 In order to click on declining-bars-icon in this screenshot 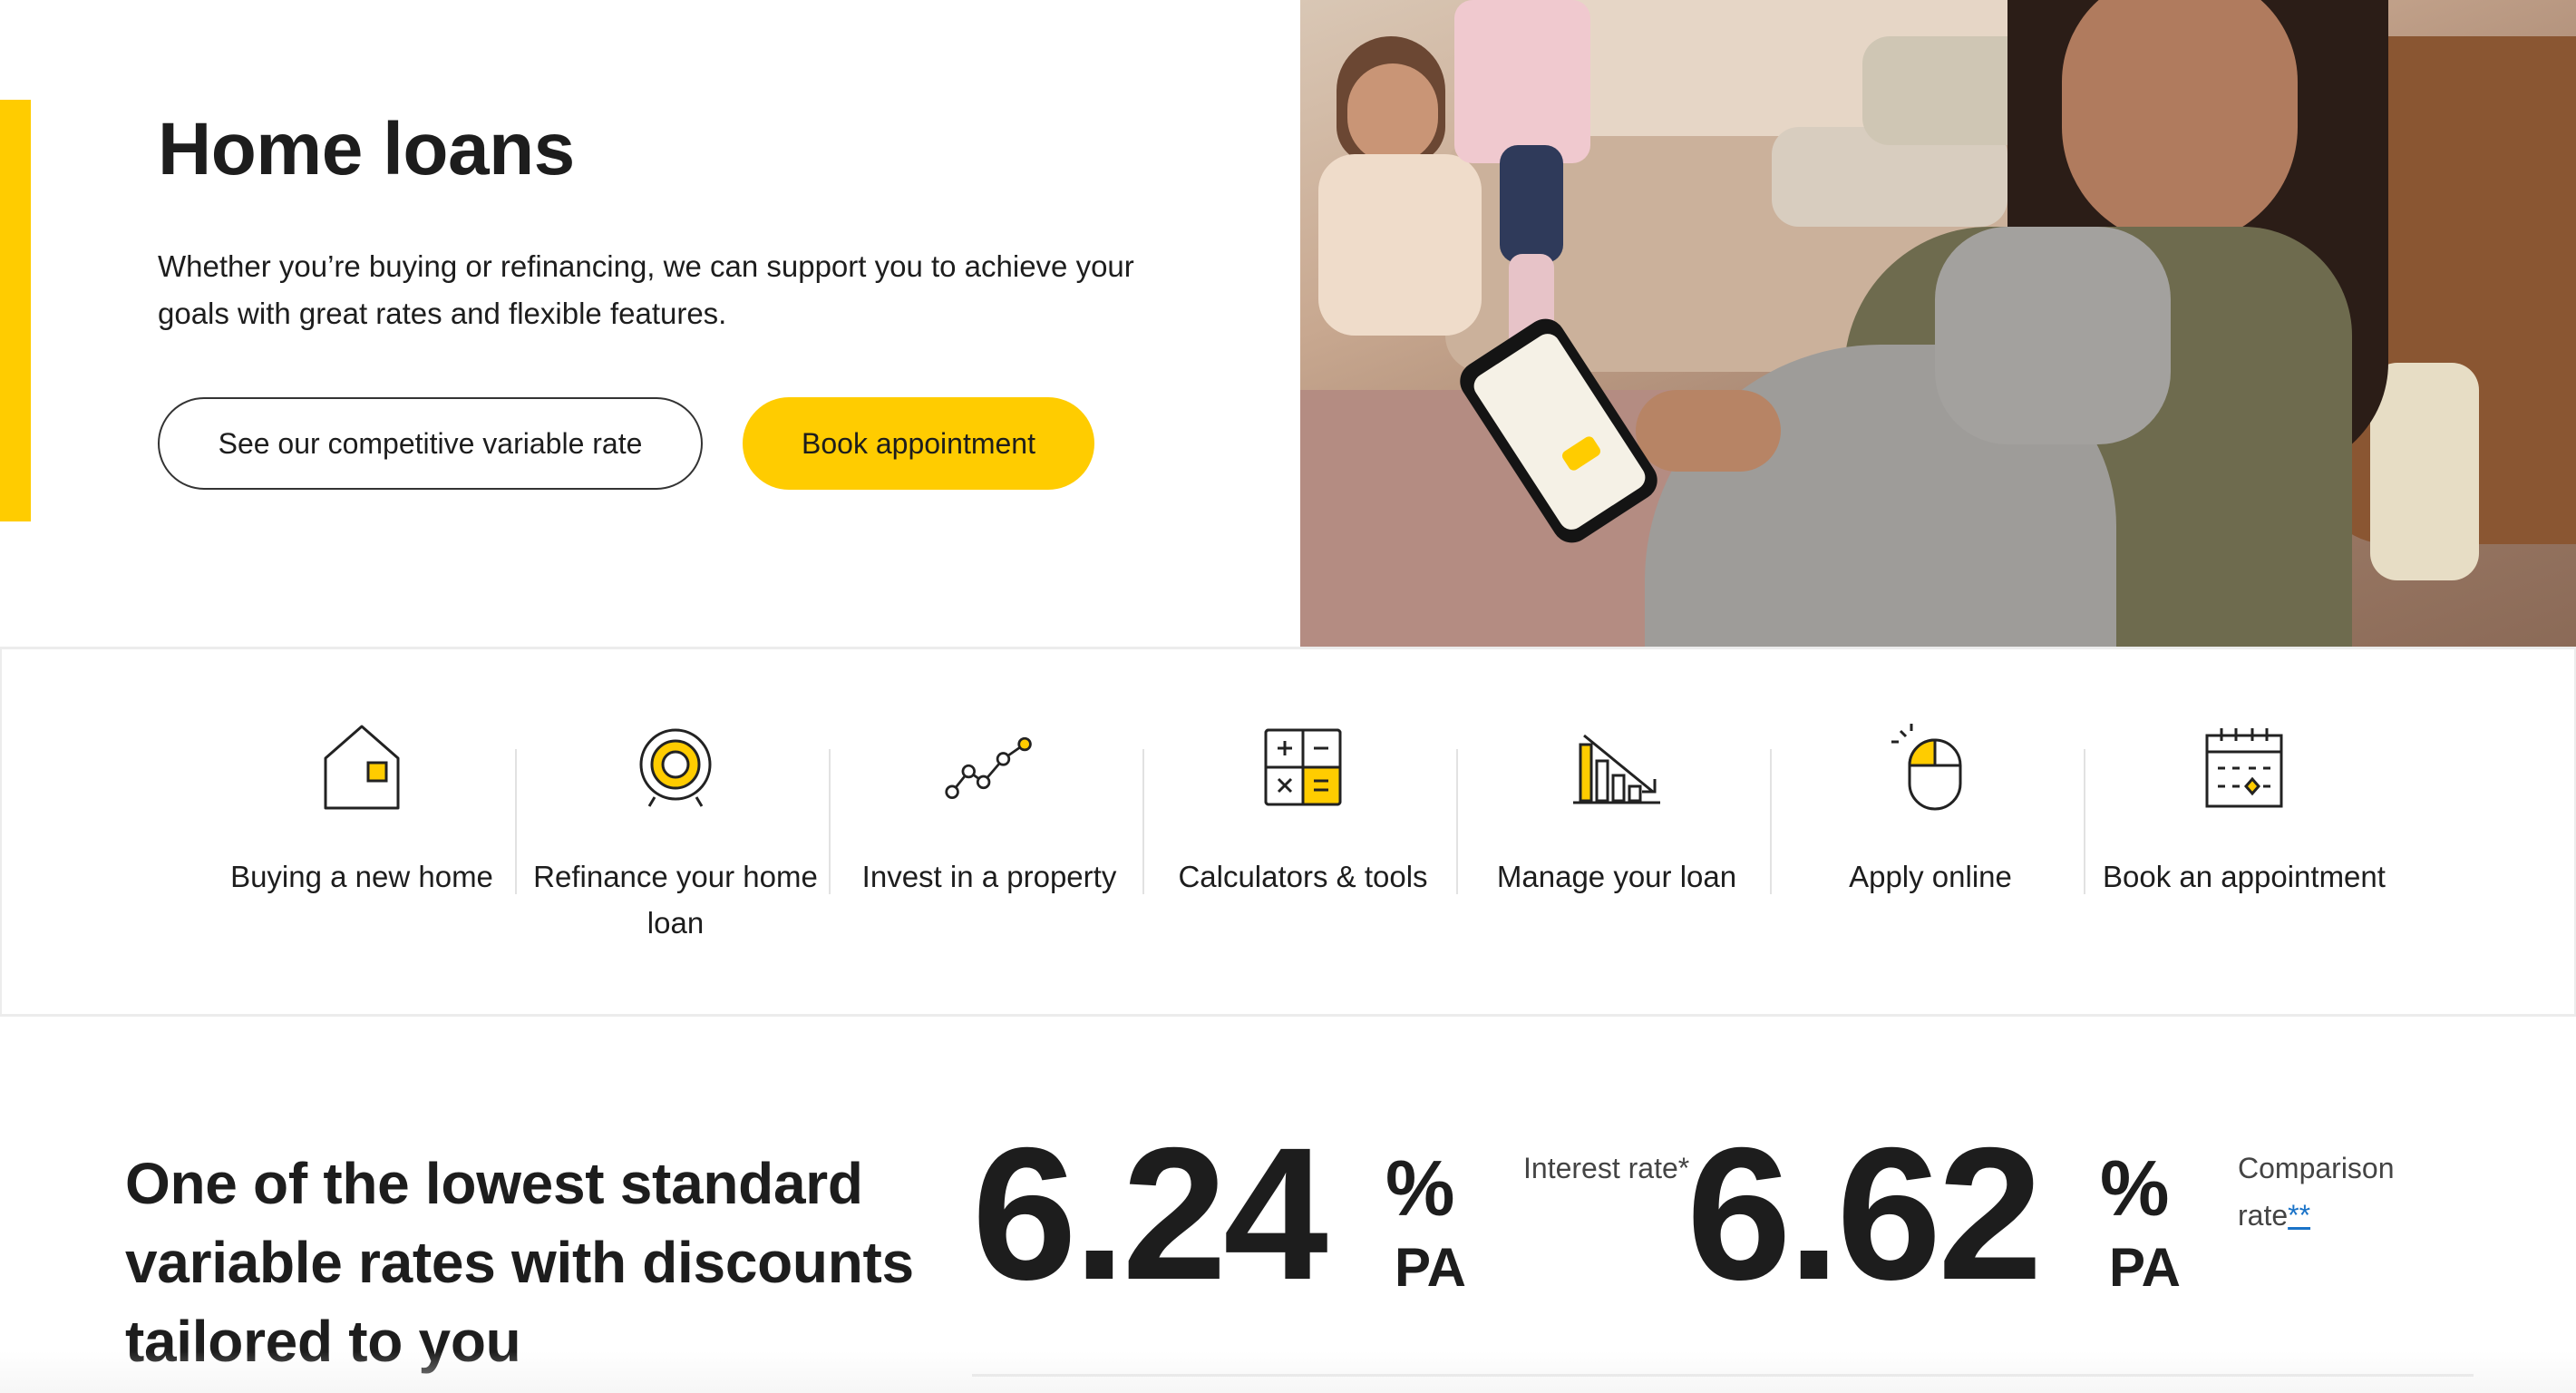, I will do `click(1617, 767)`.